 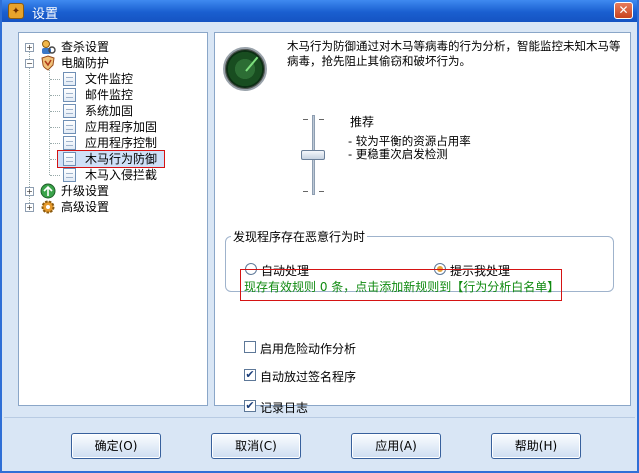 I want to click on tree-item-app-hardening: 应用程序加固, so click(x=133, y=127).